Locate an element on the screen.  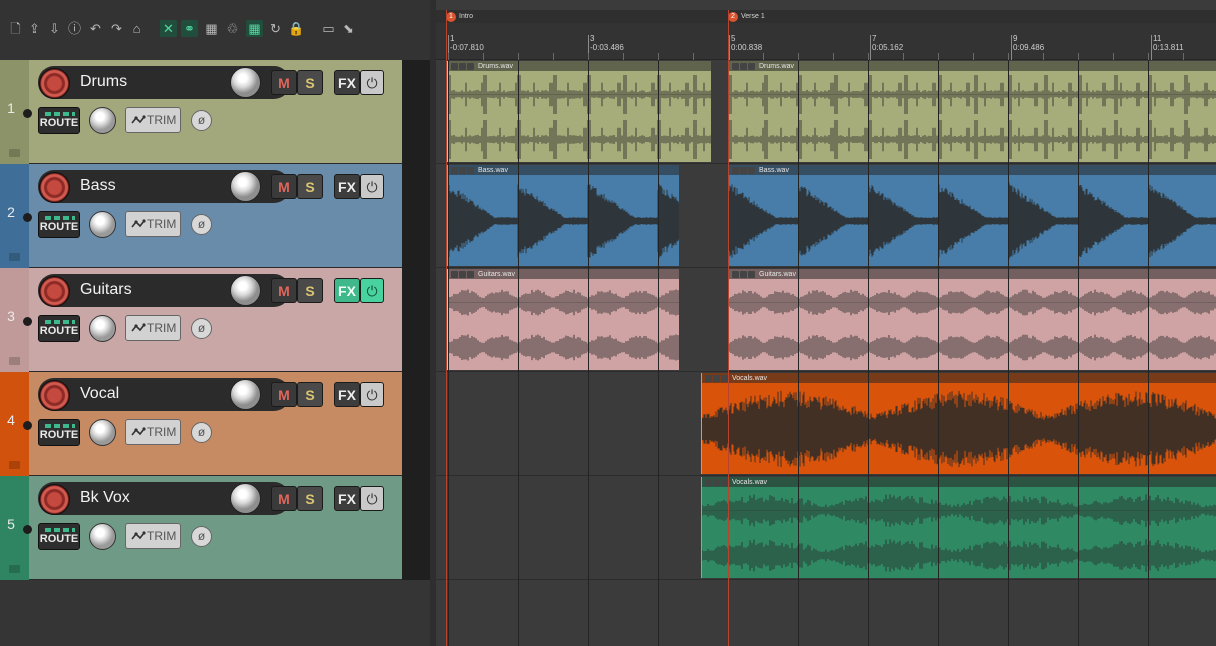
undo-icon: ↶ is located at coordinates (95, 28).